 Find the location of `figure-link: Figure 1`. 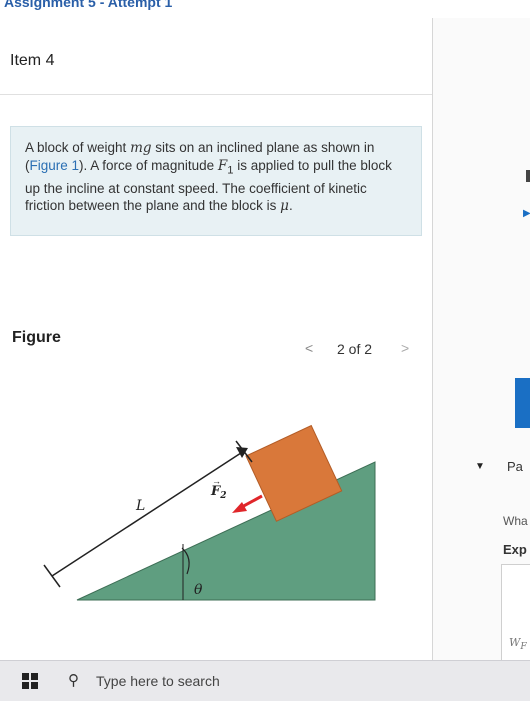

figure-link: Figure 1 is located at coordinates (55, 165).